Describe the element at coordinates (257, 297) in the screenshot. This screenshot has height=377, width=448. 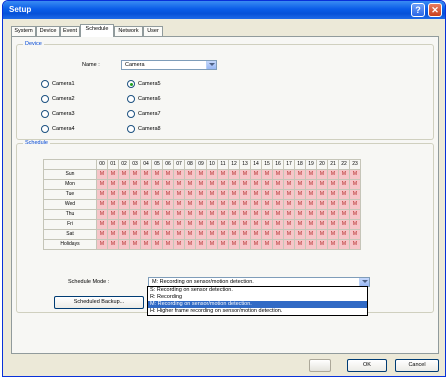
I see `dropdown-option: R: Recording` at that location.